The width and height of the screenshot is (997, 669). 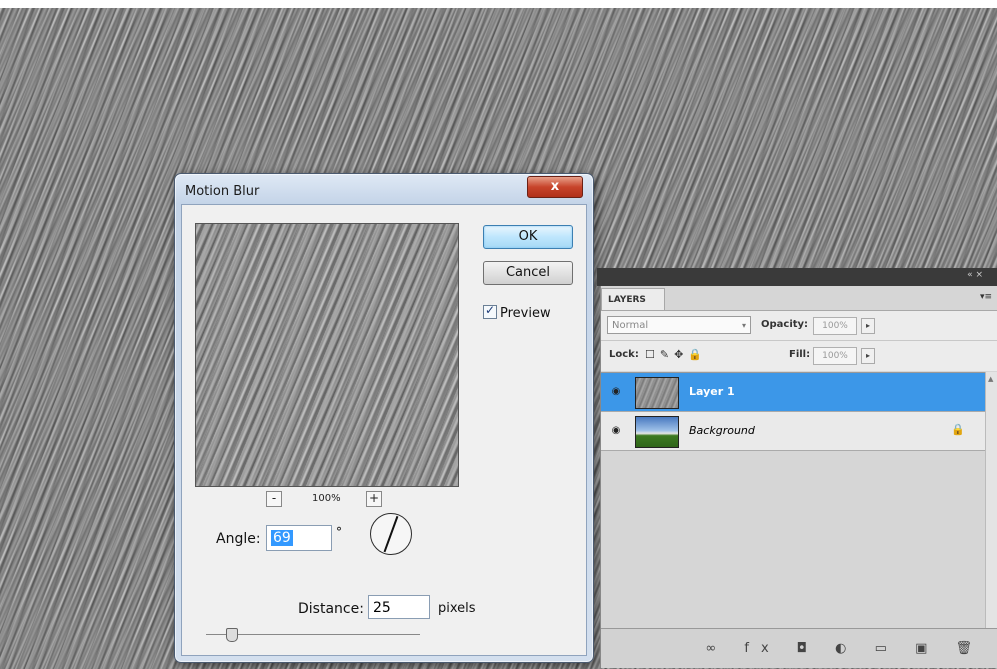 I want to click on layers-bottom-toolbar: ∞ fx ◘ ◐ ▭ ▣ 🗑, so click(x=799, y=648).